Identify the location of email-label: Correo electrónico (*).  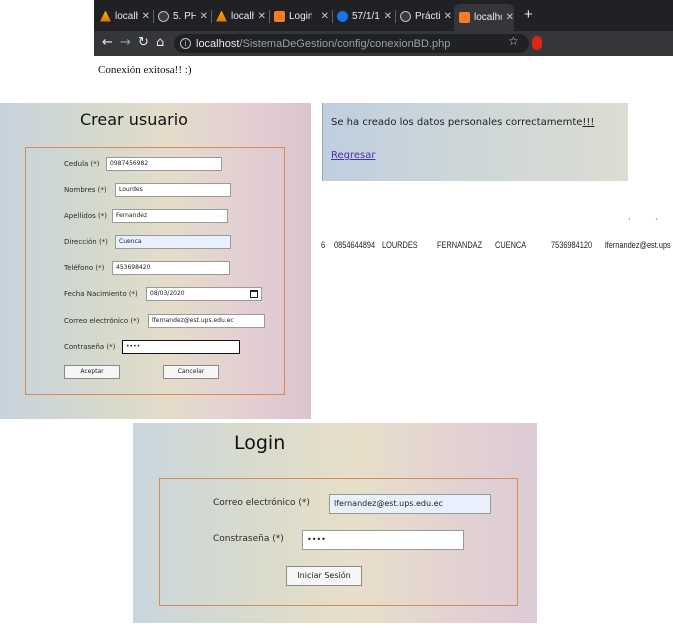
(261, 503).